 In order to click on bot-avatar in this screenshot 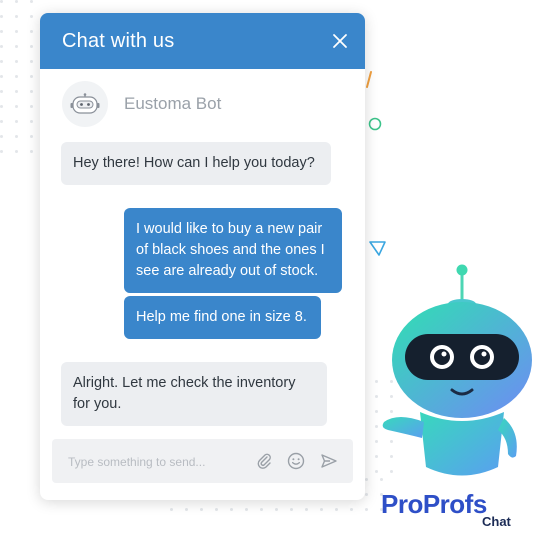, I will do `click(85, 104)`.